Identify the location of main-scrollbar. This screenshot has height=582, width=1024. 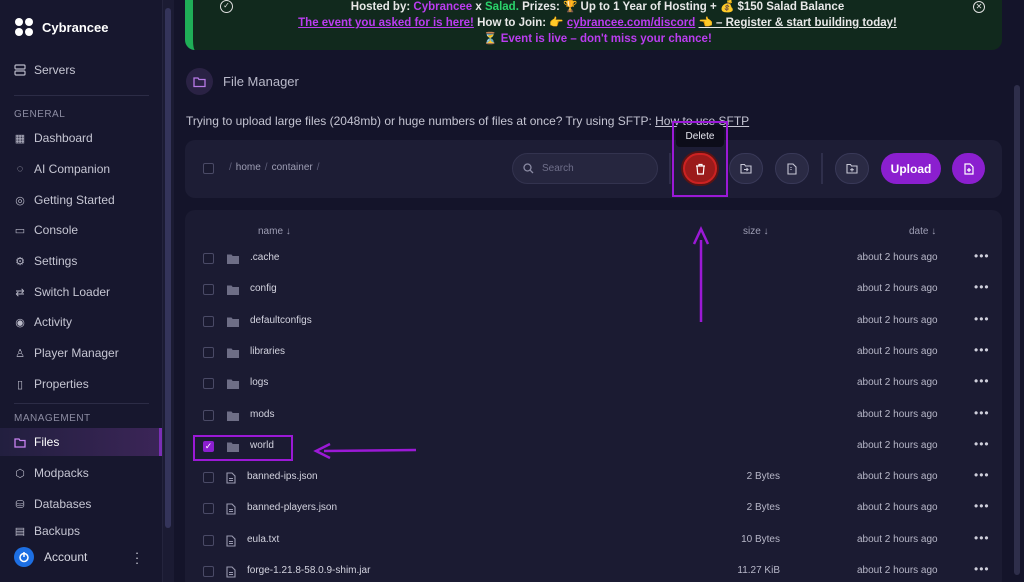
(1017, 330).